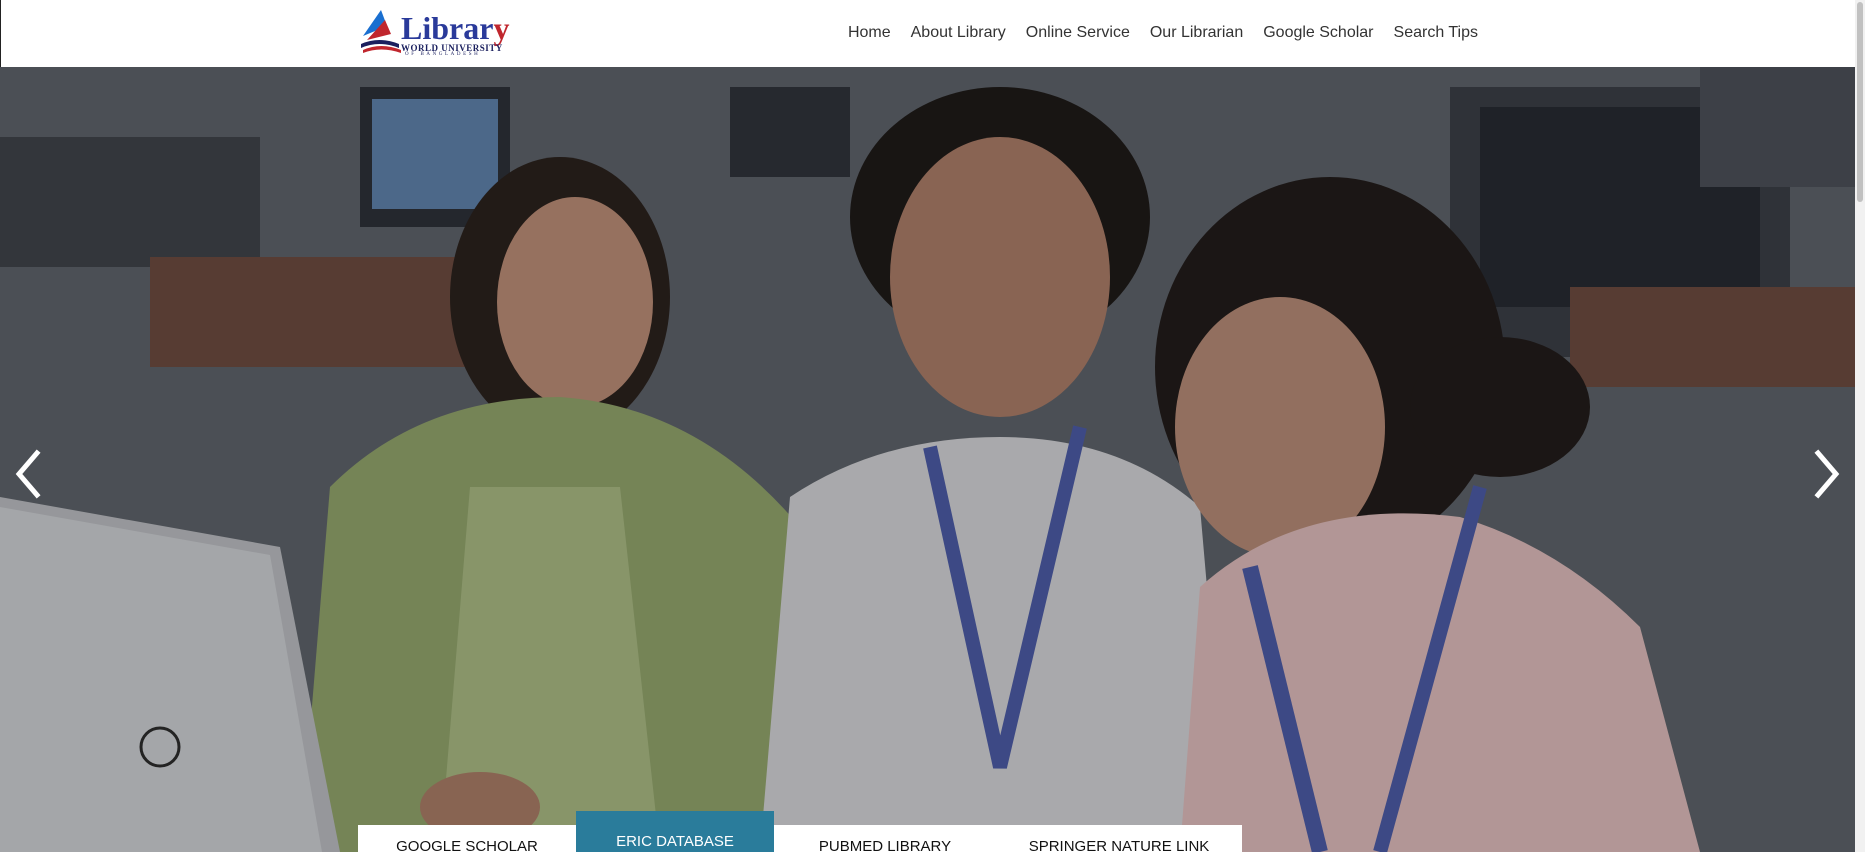 The width and height of the screenshot is (1865, 852). I want to click on carousel-prev-button, so click(28, 474).